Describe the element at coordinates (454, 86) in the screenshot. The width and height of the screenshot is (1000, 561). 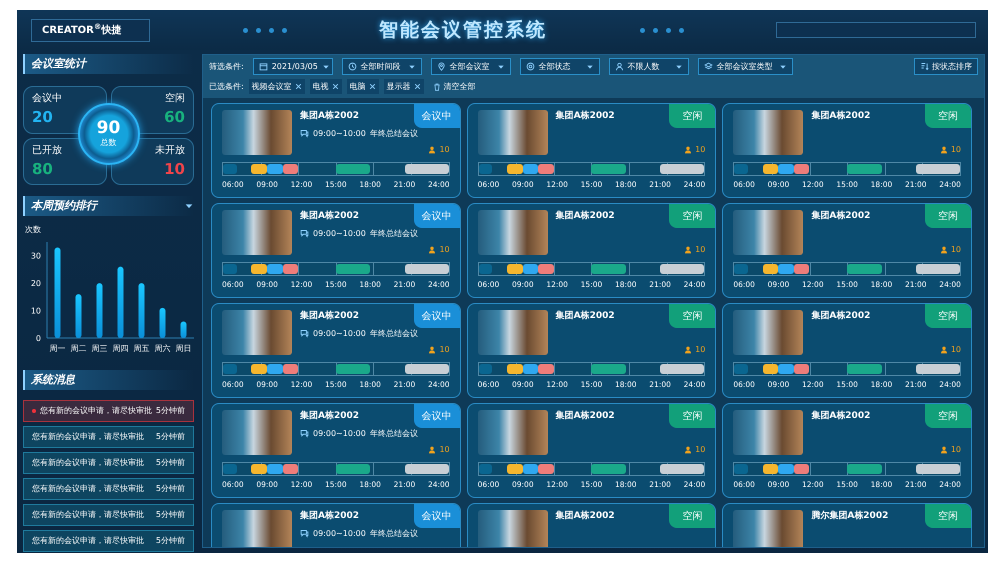
I see `clear-all-button: 清空全部` at that location.